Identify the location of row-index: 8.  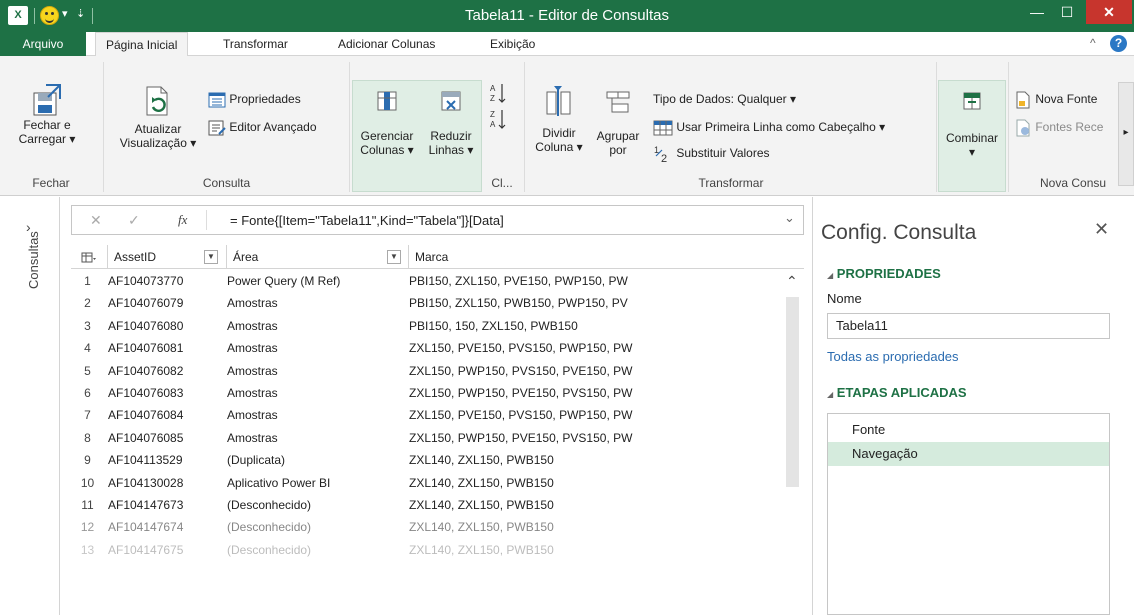
(87, 438).